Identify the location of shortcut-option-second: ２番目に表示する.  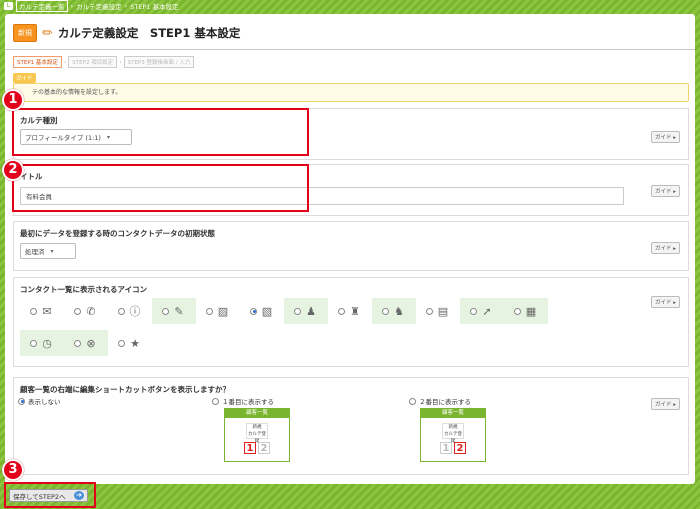
(440, 401).